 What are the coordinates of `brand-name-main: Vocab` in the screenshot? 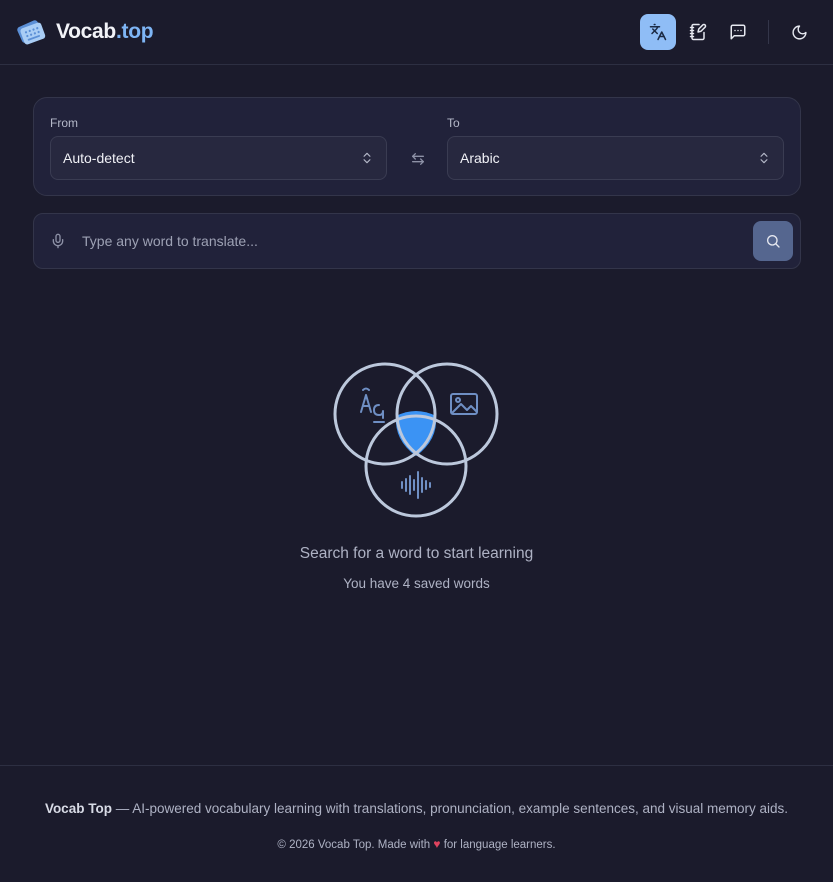 It's located at (86, 31).